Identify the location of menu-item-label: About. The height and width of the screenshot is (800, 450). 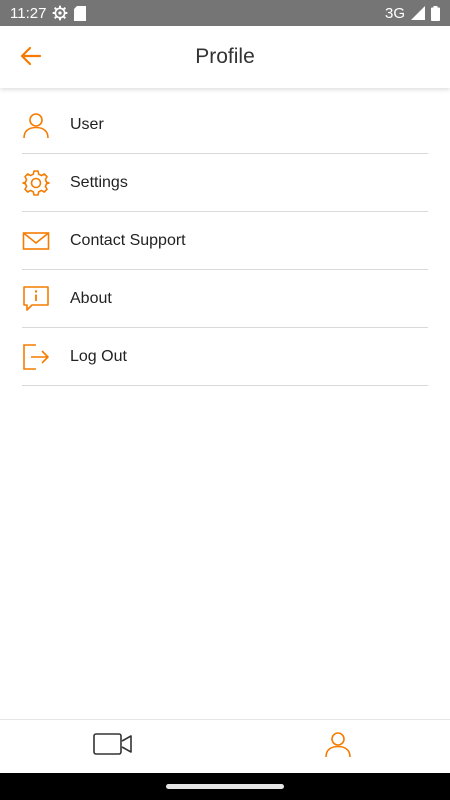
(91, 298).